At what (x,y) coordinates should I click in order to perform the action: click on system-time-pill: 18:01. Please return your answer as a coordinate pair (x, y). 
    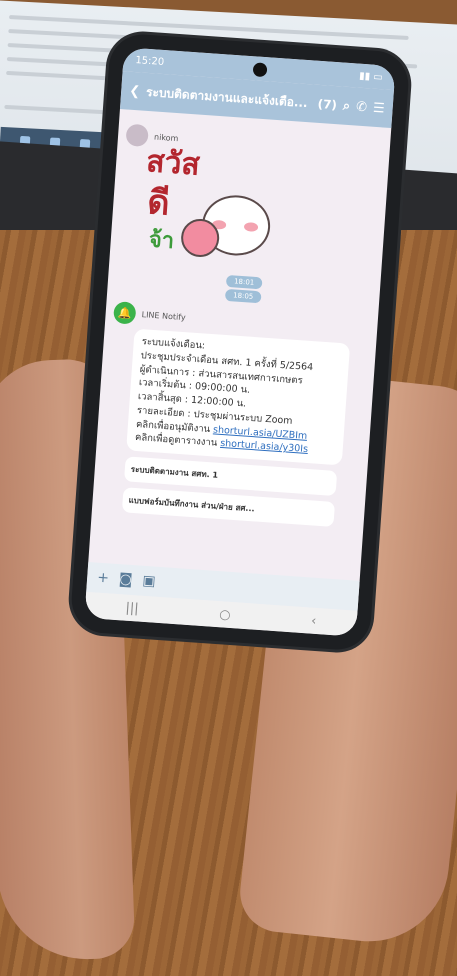
    Looking at the image, I should click on (244, 282).